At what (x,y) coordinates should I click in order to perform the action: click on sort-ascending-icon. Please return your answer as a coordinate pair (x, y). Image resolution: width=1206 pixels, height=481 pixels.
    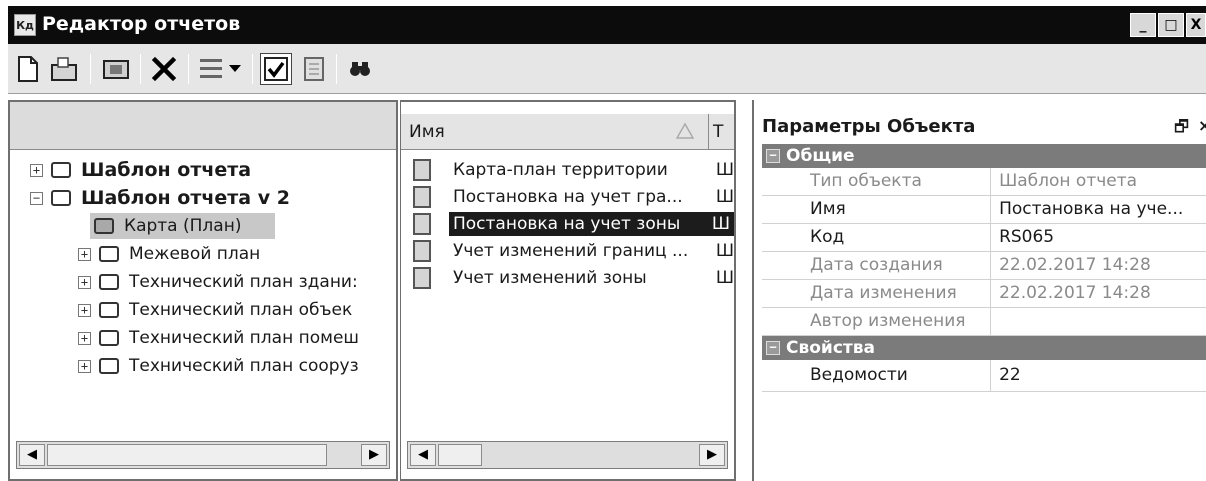
    Looking at the image, I should click on (685, 130).